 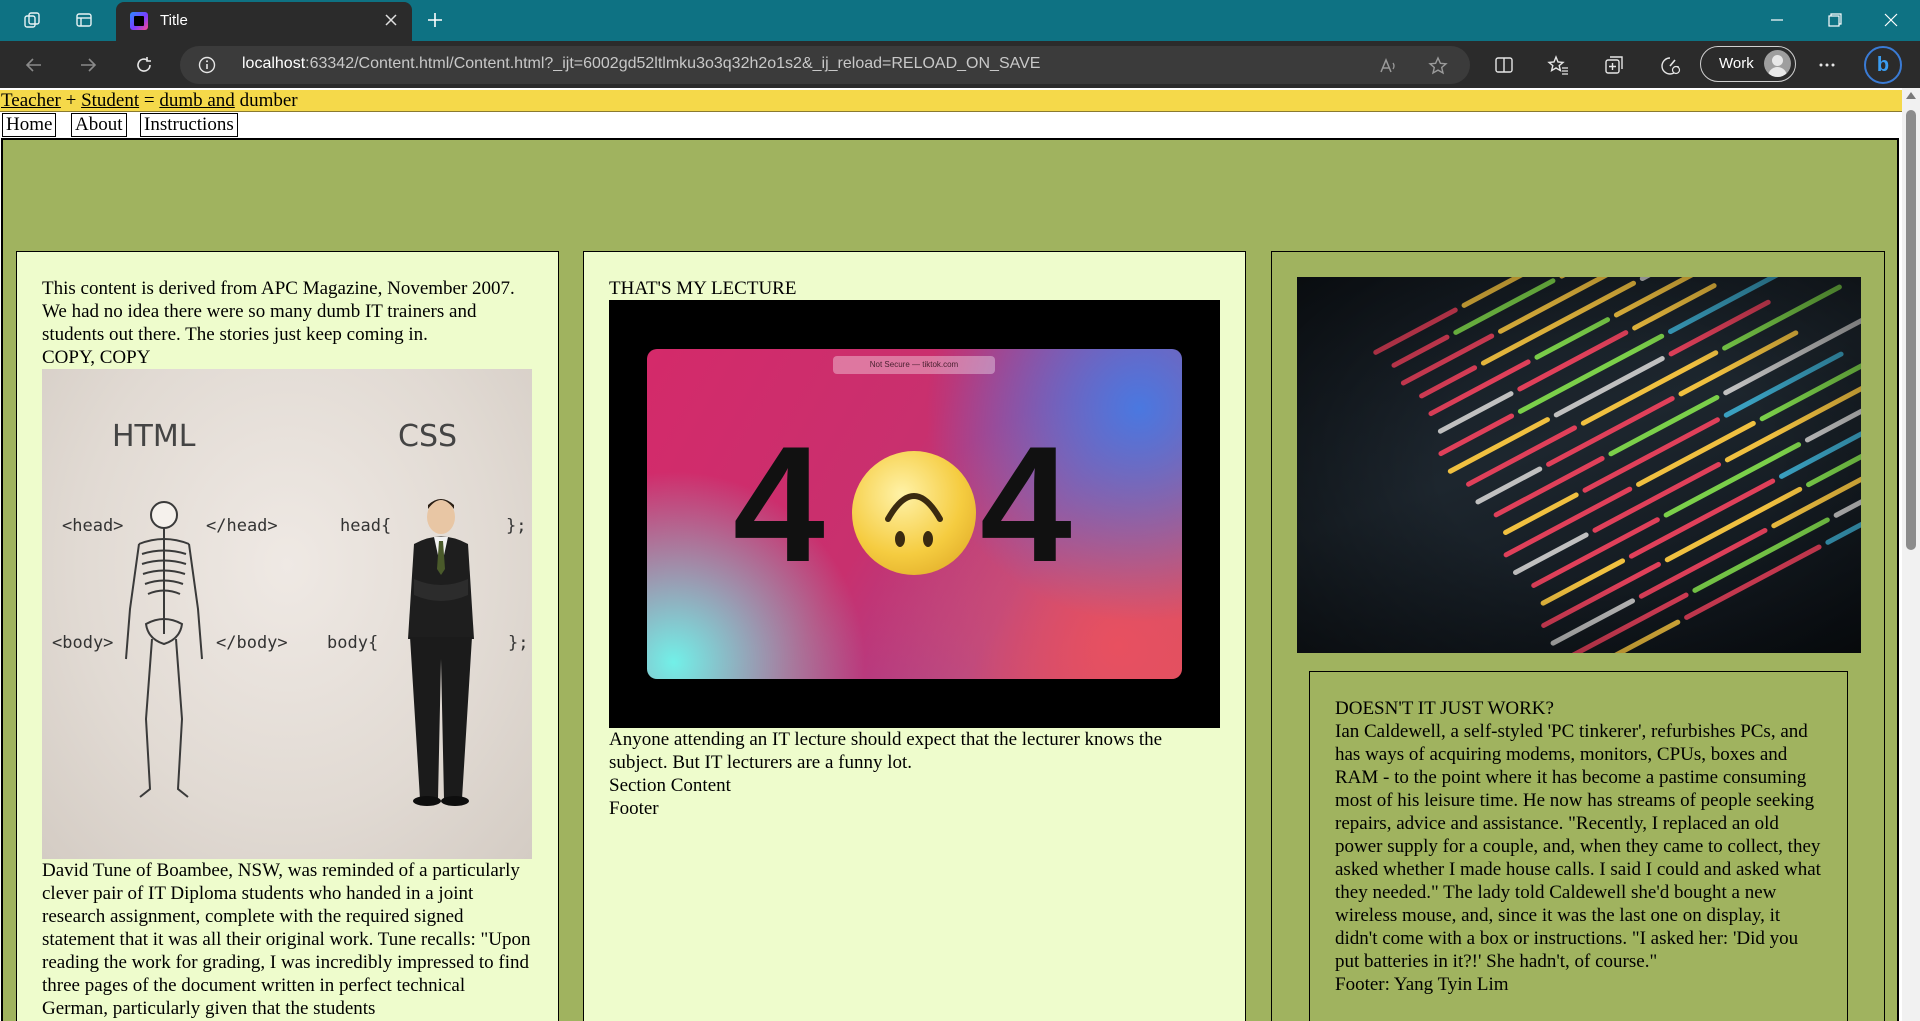 I want to click on css-body-label: body{, so click(x=353, y=643).